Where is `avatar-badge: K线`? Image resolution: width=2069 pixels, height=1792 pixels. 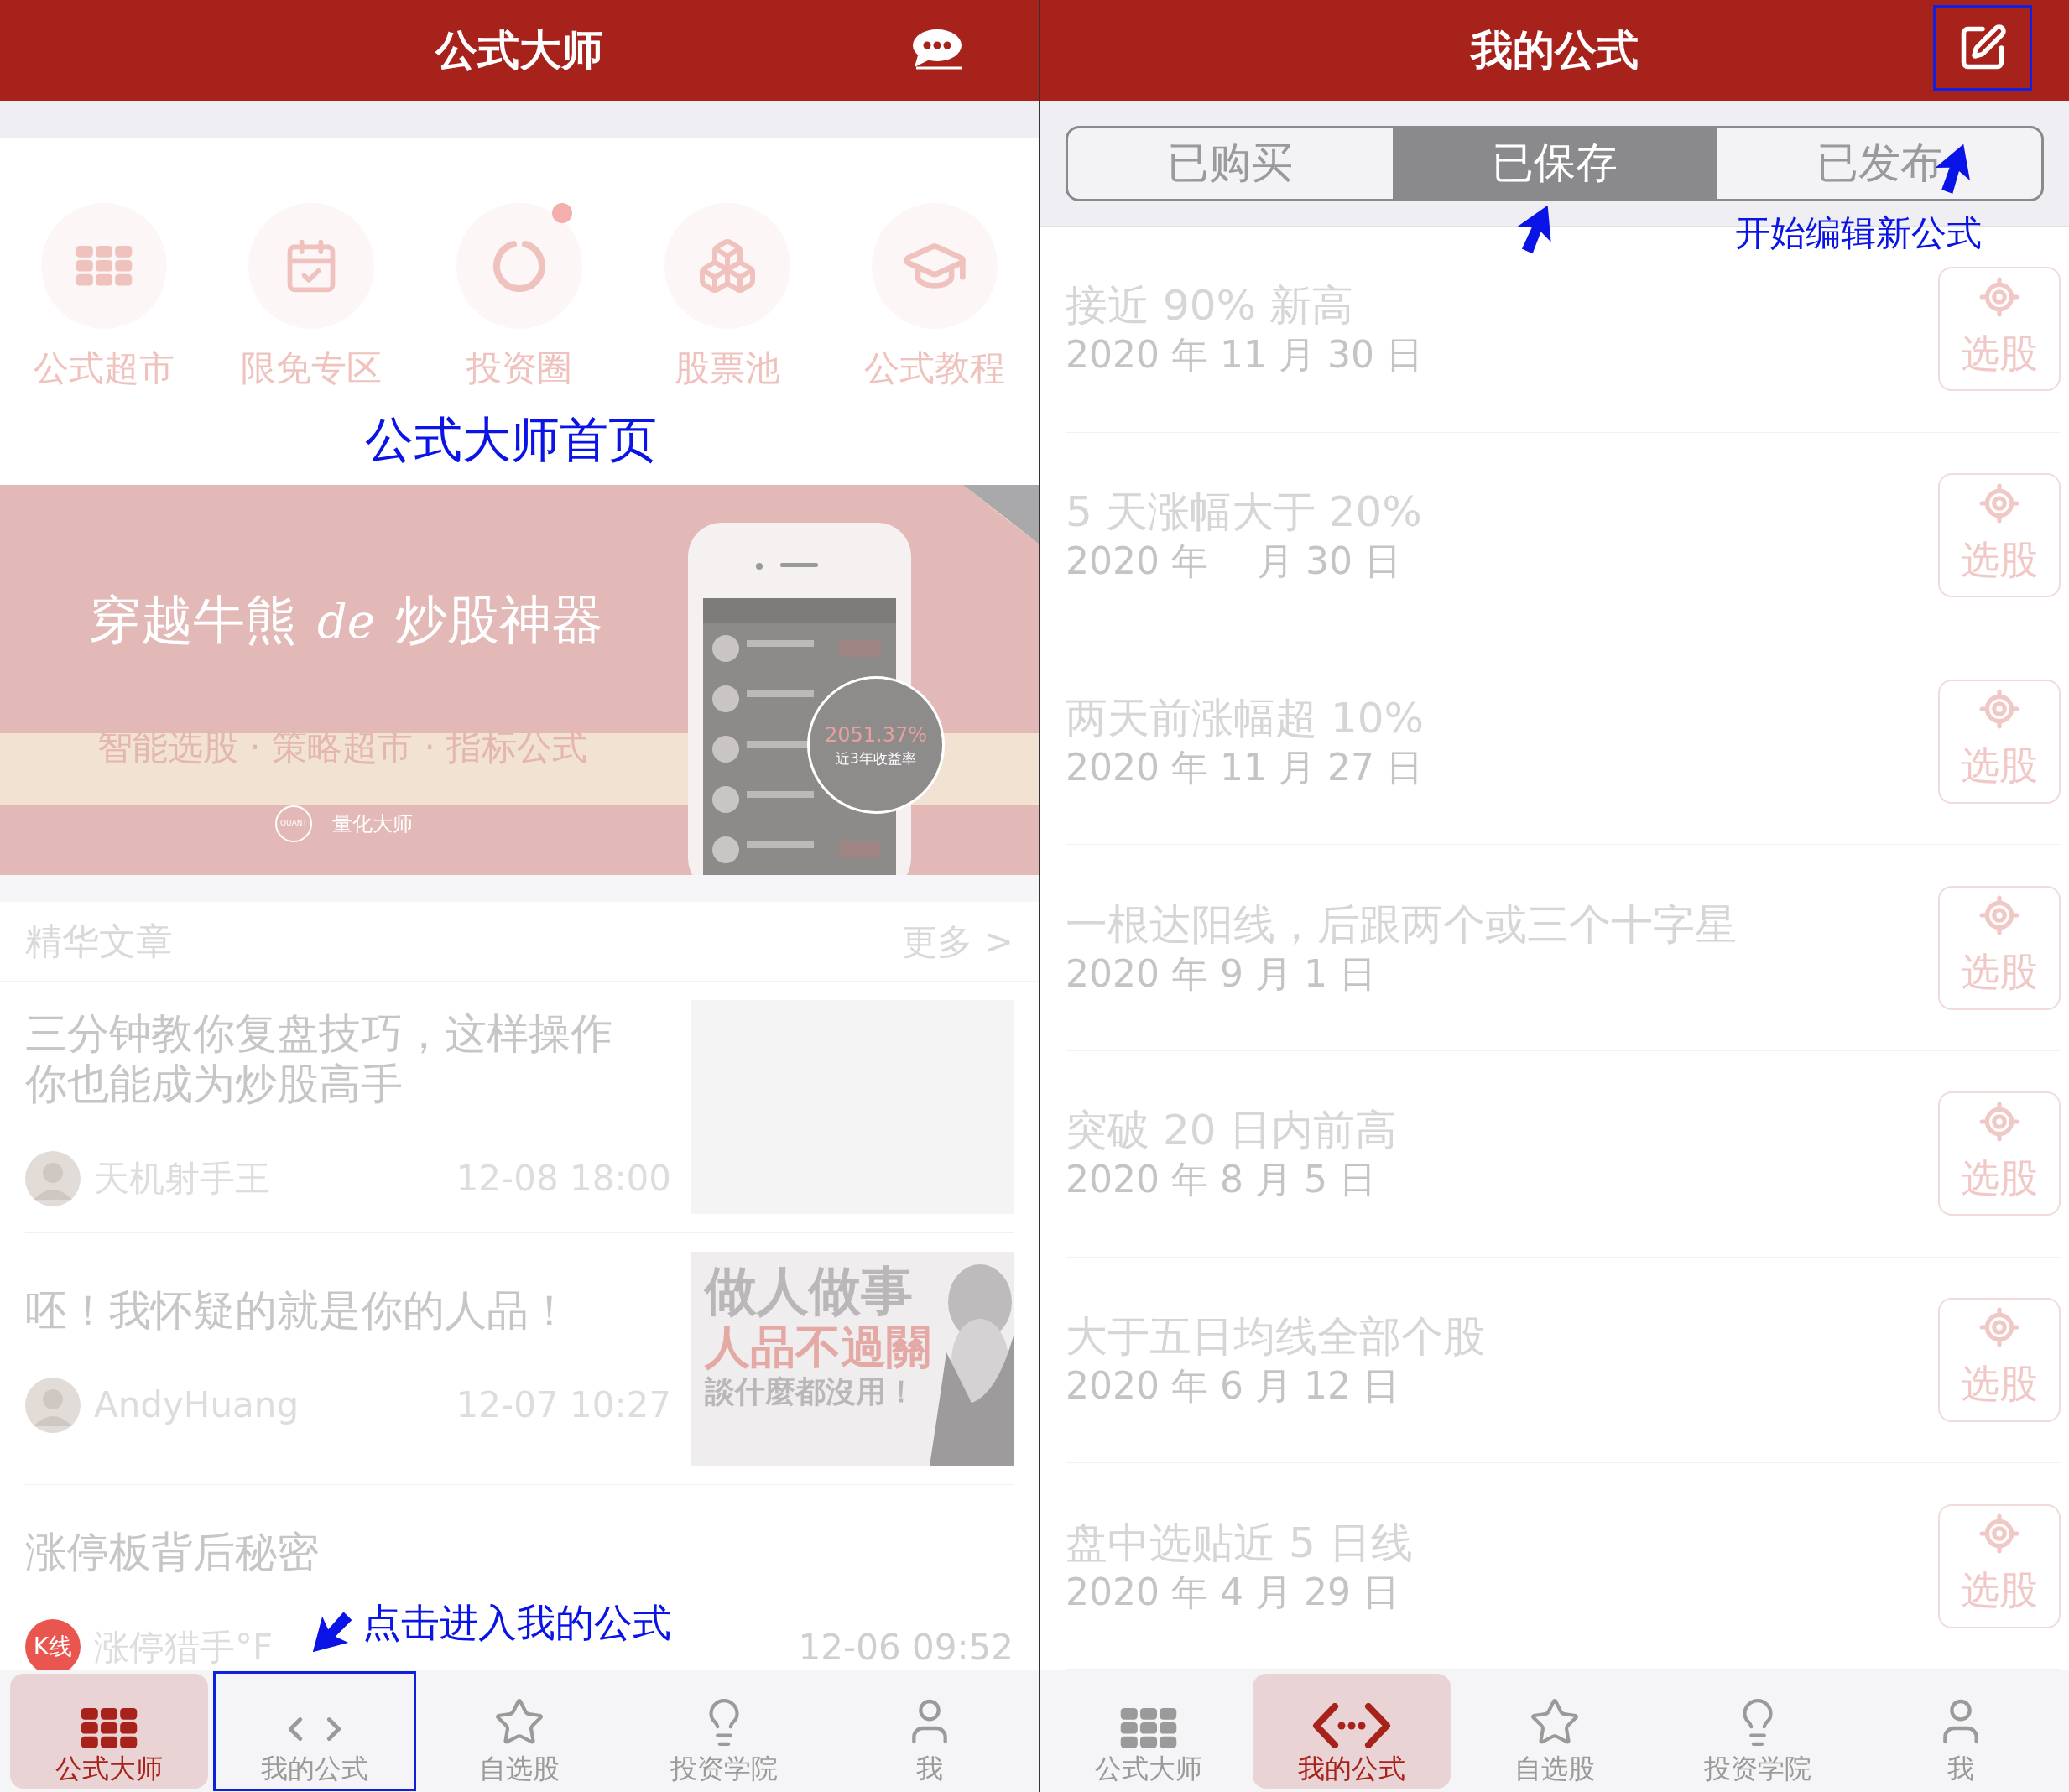
avatar-badge: K线 is located at coordinates (53, 1645).